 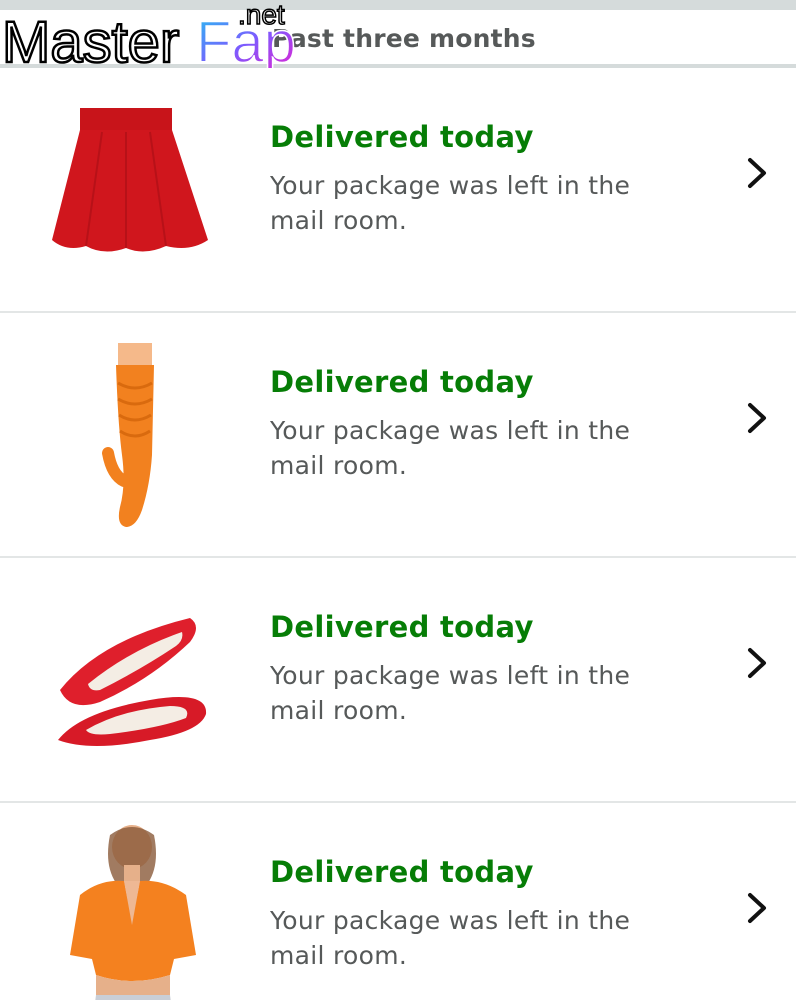 I want to click on orange-crop-top-image, so click(x=133, y=912).